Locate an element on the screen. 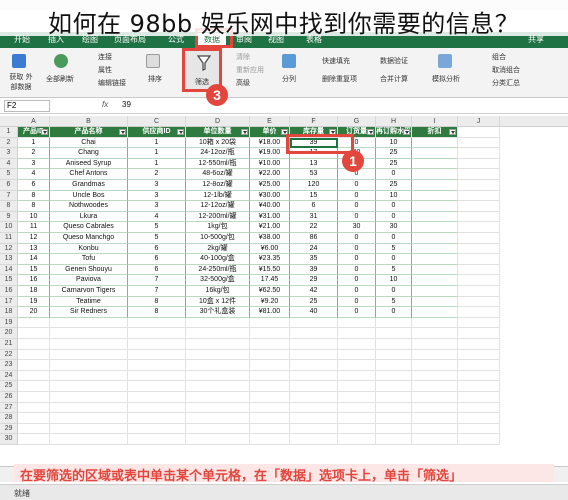  text-to-columns-label: 分列 is located at coordinates (289, 79).